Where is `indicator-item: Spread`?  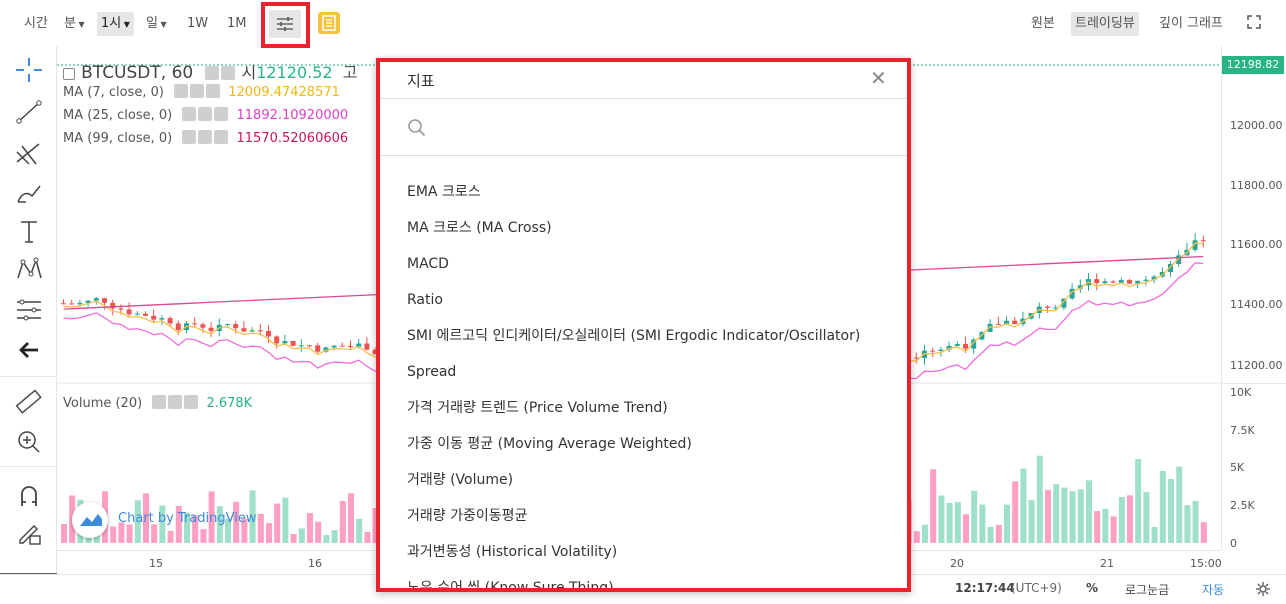 indicator-item: Spread is located at coordinates (643, 372).